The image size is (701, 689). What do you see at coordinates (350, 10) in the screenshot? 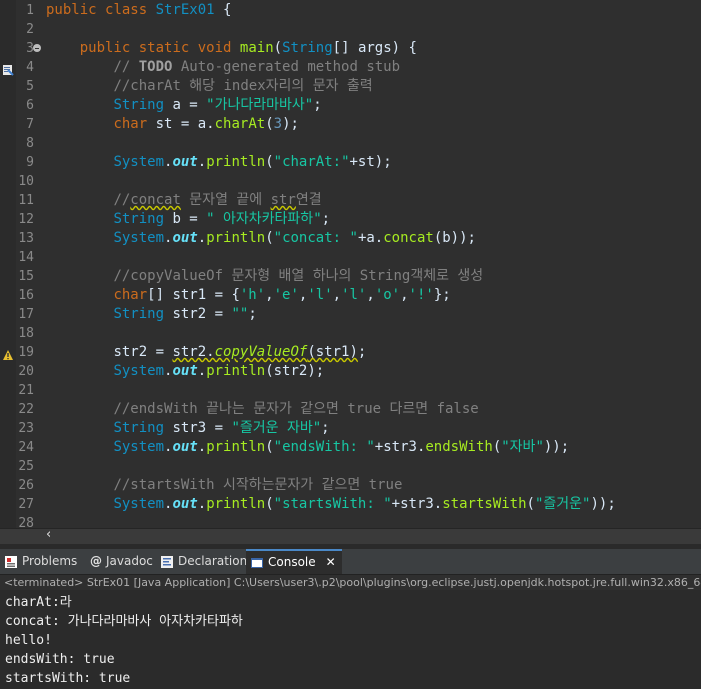
I see `code-line: 1 public class StrEx01 {` at bounding box center [350, 10].